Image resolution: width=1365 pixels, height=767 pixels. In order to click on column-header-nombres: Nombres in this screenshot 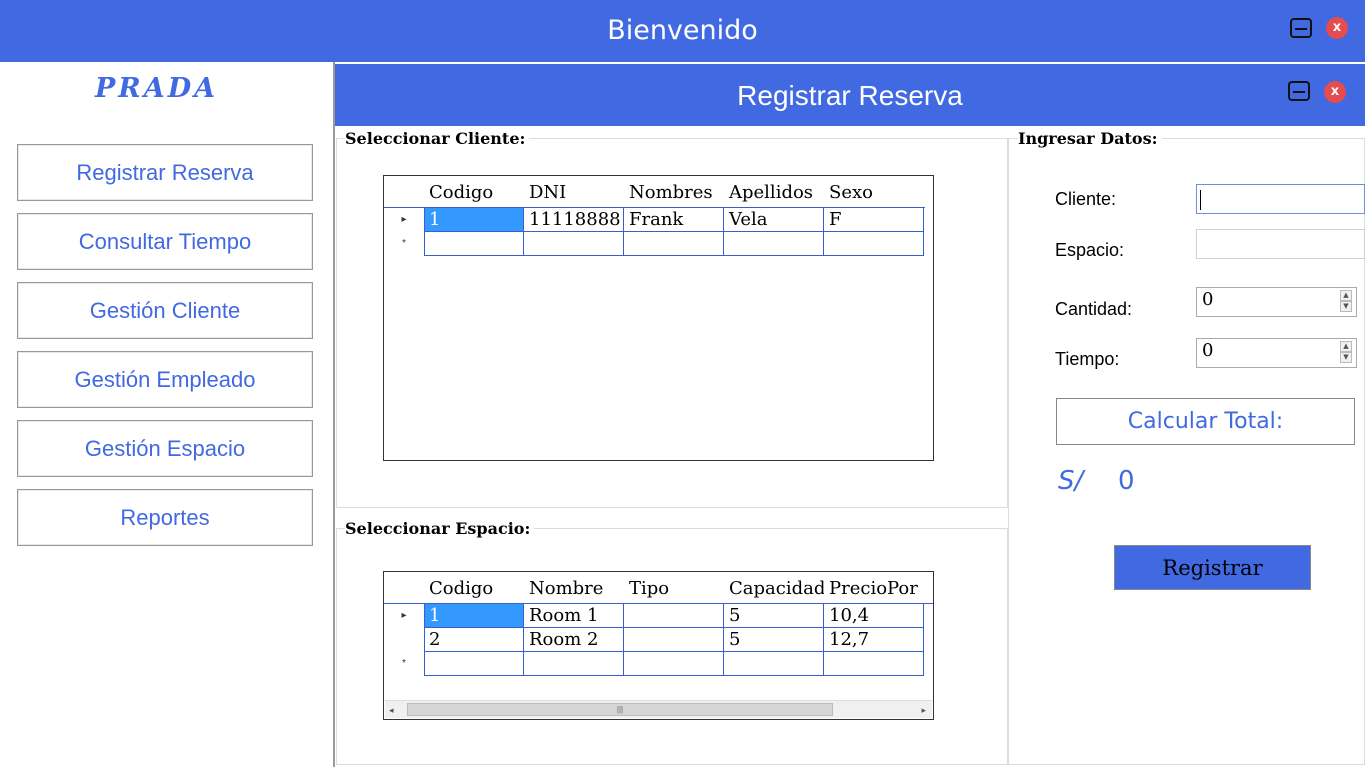, I will do `click(674, 193)`.